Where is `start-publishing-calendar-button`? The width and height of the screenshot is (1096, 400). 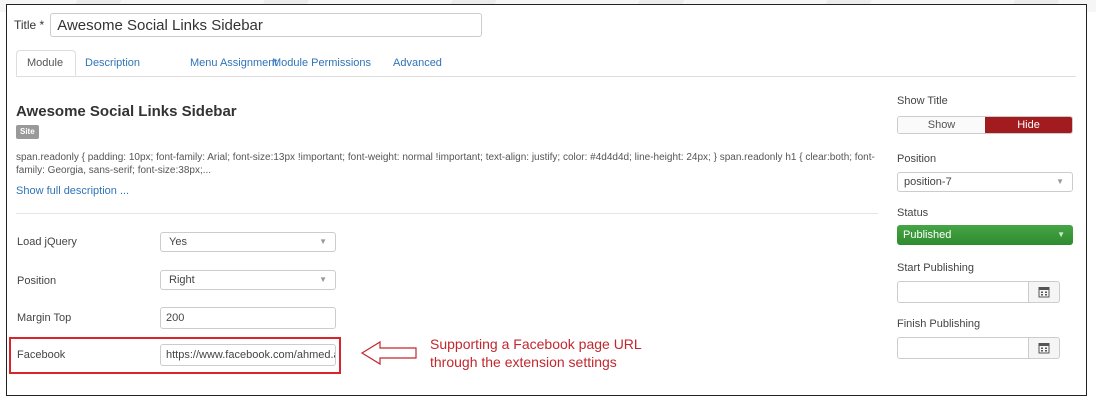 start-publishing-calendar-button is located at coordinates (1044, 292).